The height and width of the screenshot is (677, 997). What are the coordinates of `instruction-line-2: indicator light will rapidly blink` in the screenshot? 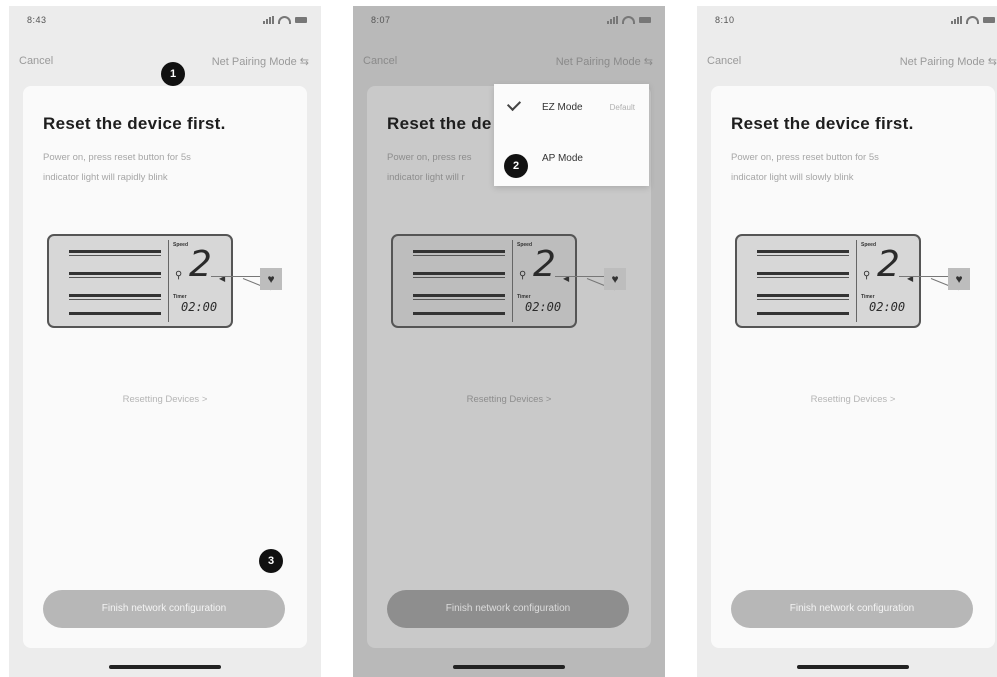 It's located at (105, 177).